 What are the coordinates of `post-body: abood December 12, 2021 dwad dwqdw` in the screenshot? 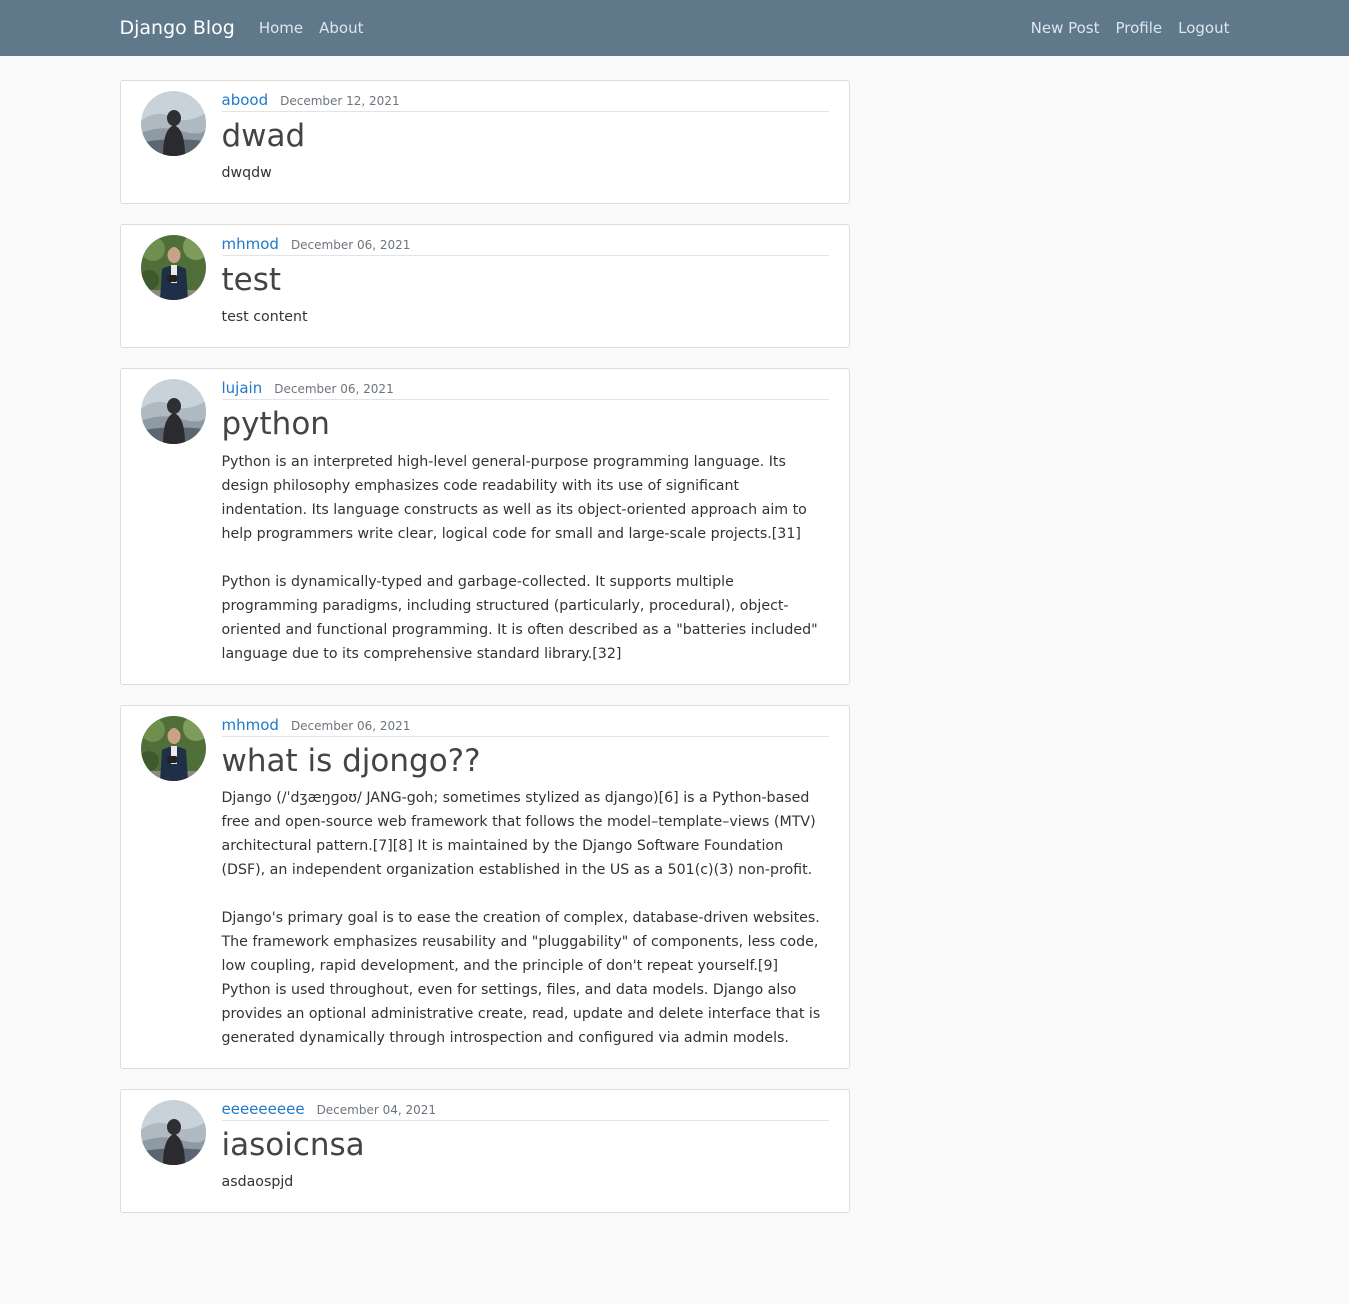 It's located at (525, 138).